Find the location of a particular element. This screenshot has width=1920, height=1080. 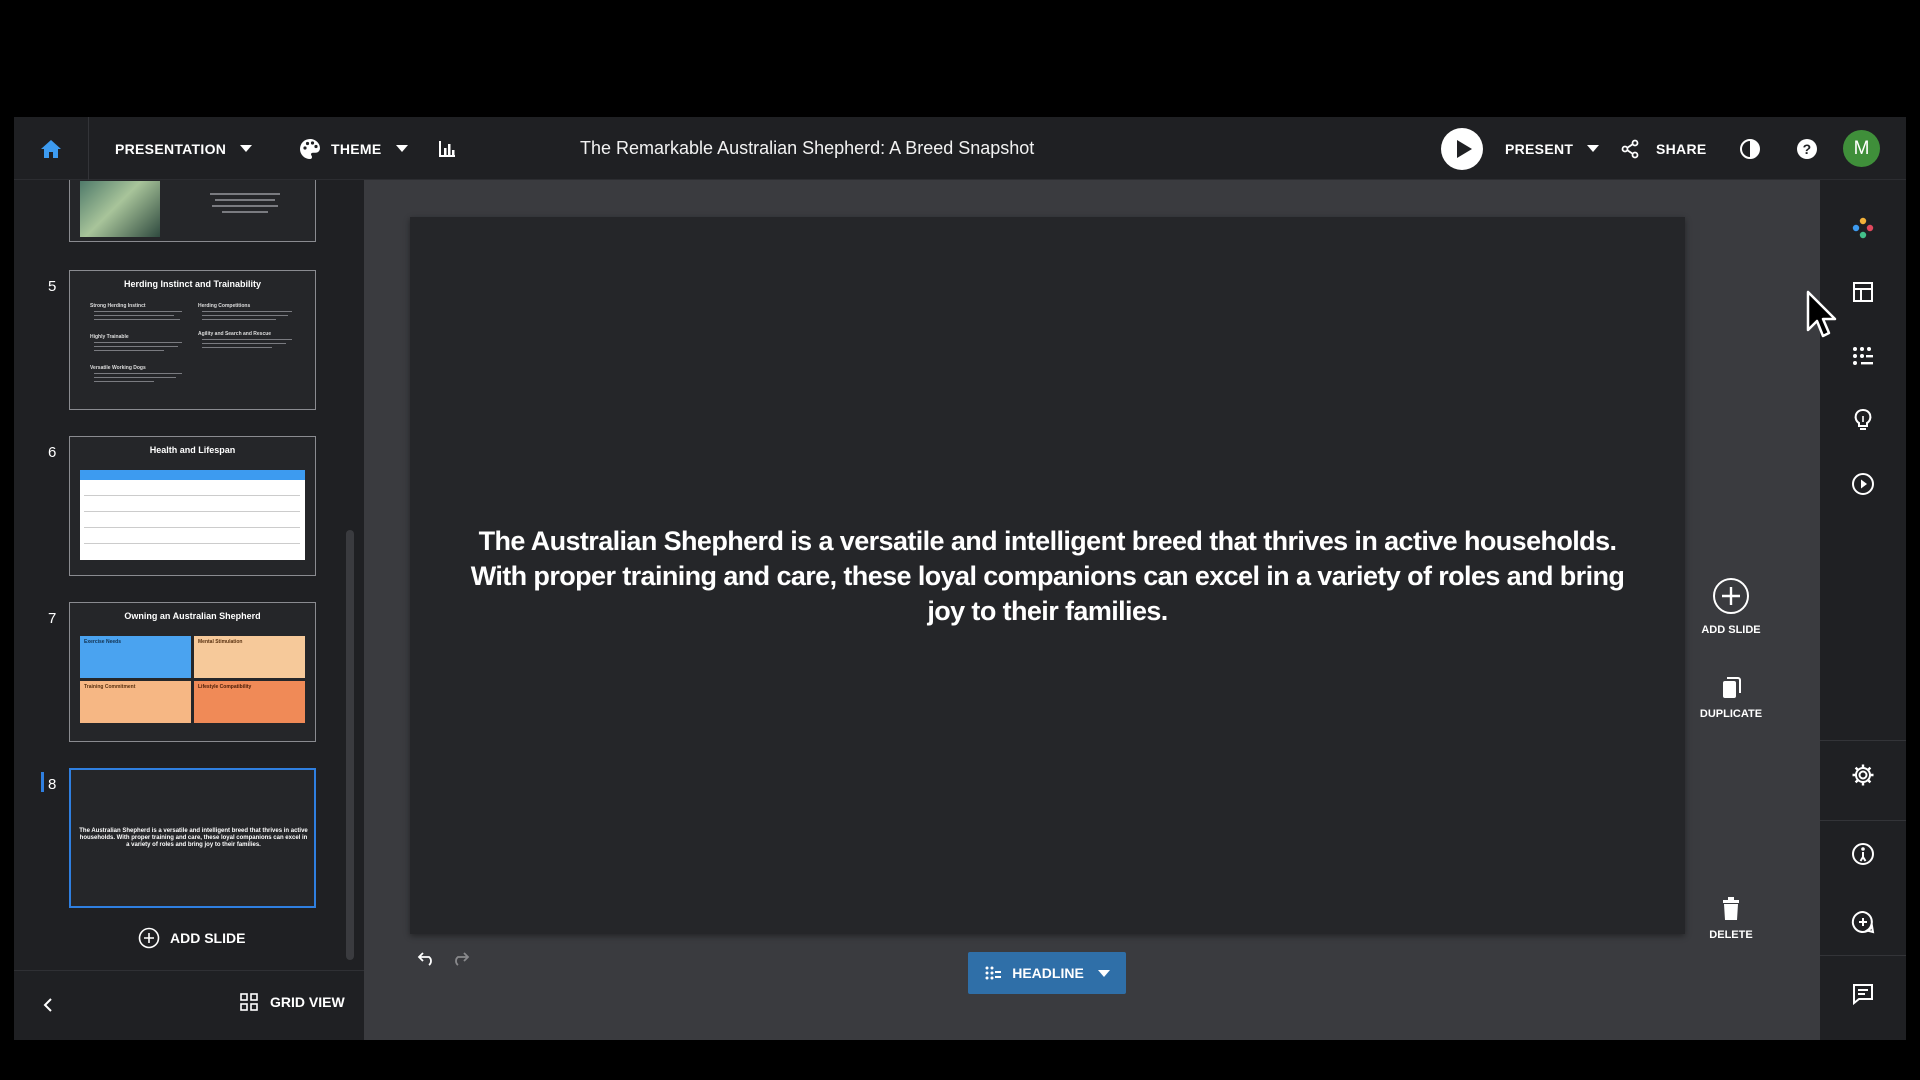

slides-scrollbar is located at coordinates (350, 745).